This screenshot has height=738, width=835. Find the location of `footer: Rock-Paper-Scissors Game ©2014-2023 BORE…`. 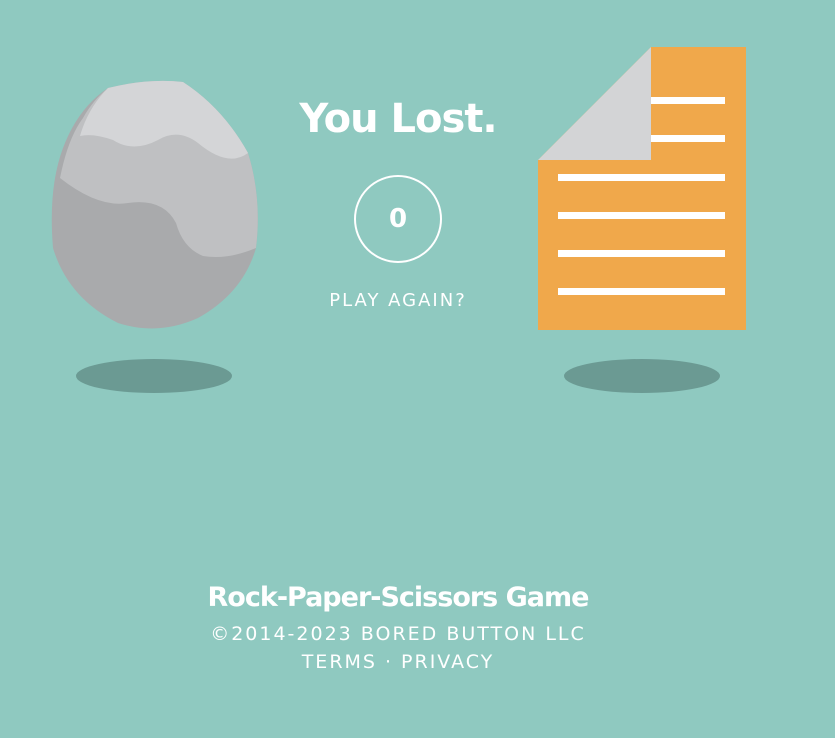

footer: Rock-Paper-Scissors Game ©2014-2023 BORE… is located at coordinates (398, 627).